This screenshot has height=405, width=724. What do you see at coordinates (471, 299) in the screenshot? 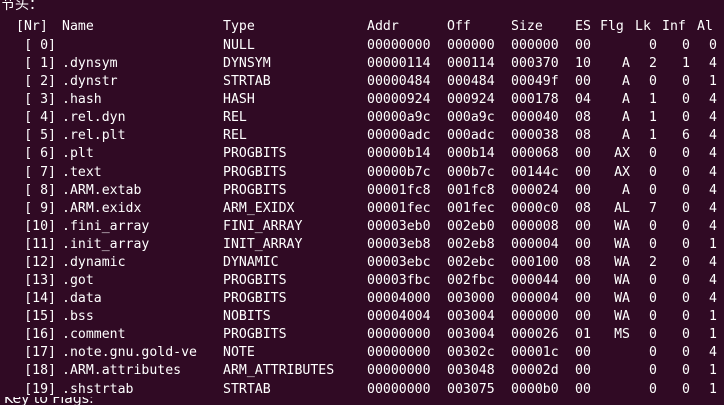
I see `cell-off: 003000` at bounding box center [471, 299].